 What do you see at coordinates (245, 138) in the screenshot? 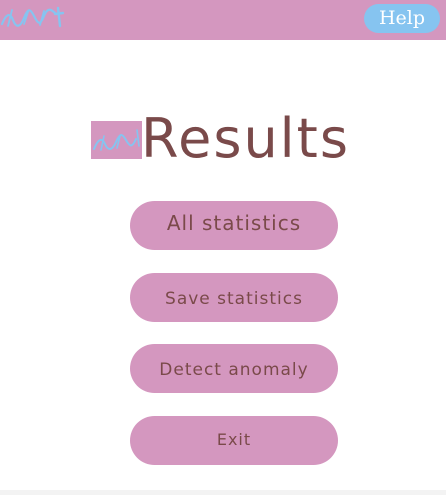
I see `page-title: Results` at bounding box center [245, 138].